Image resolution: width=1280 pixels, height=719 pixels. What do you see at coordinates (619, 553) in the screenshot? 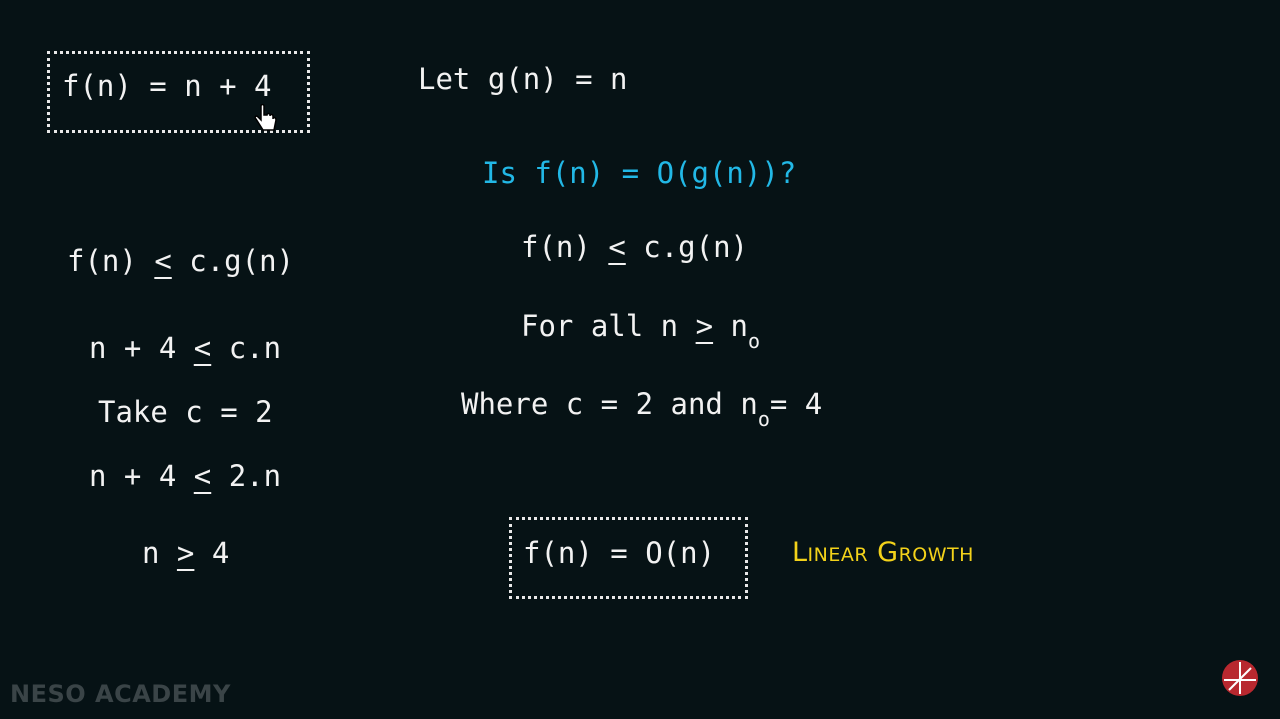
I see `result-formula: f(n) = O(n)` at bounding box center [619, 553].